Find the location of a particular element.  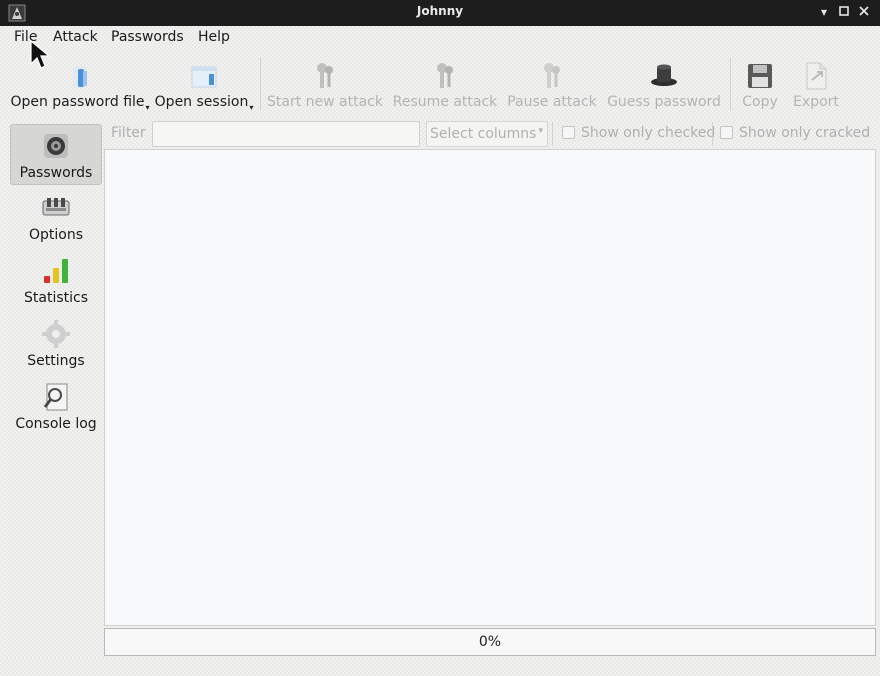

title-bar: Johnny ▾ is located at coordinates (440, 13).